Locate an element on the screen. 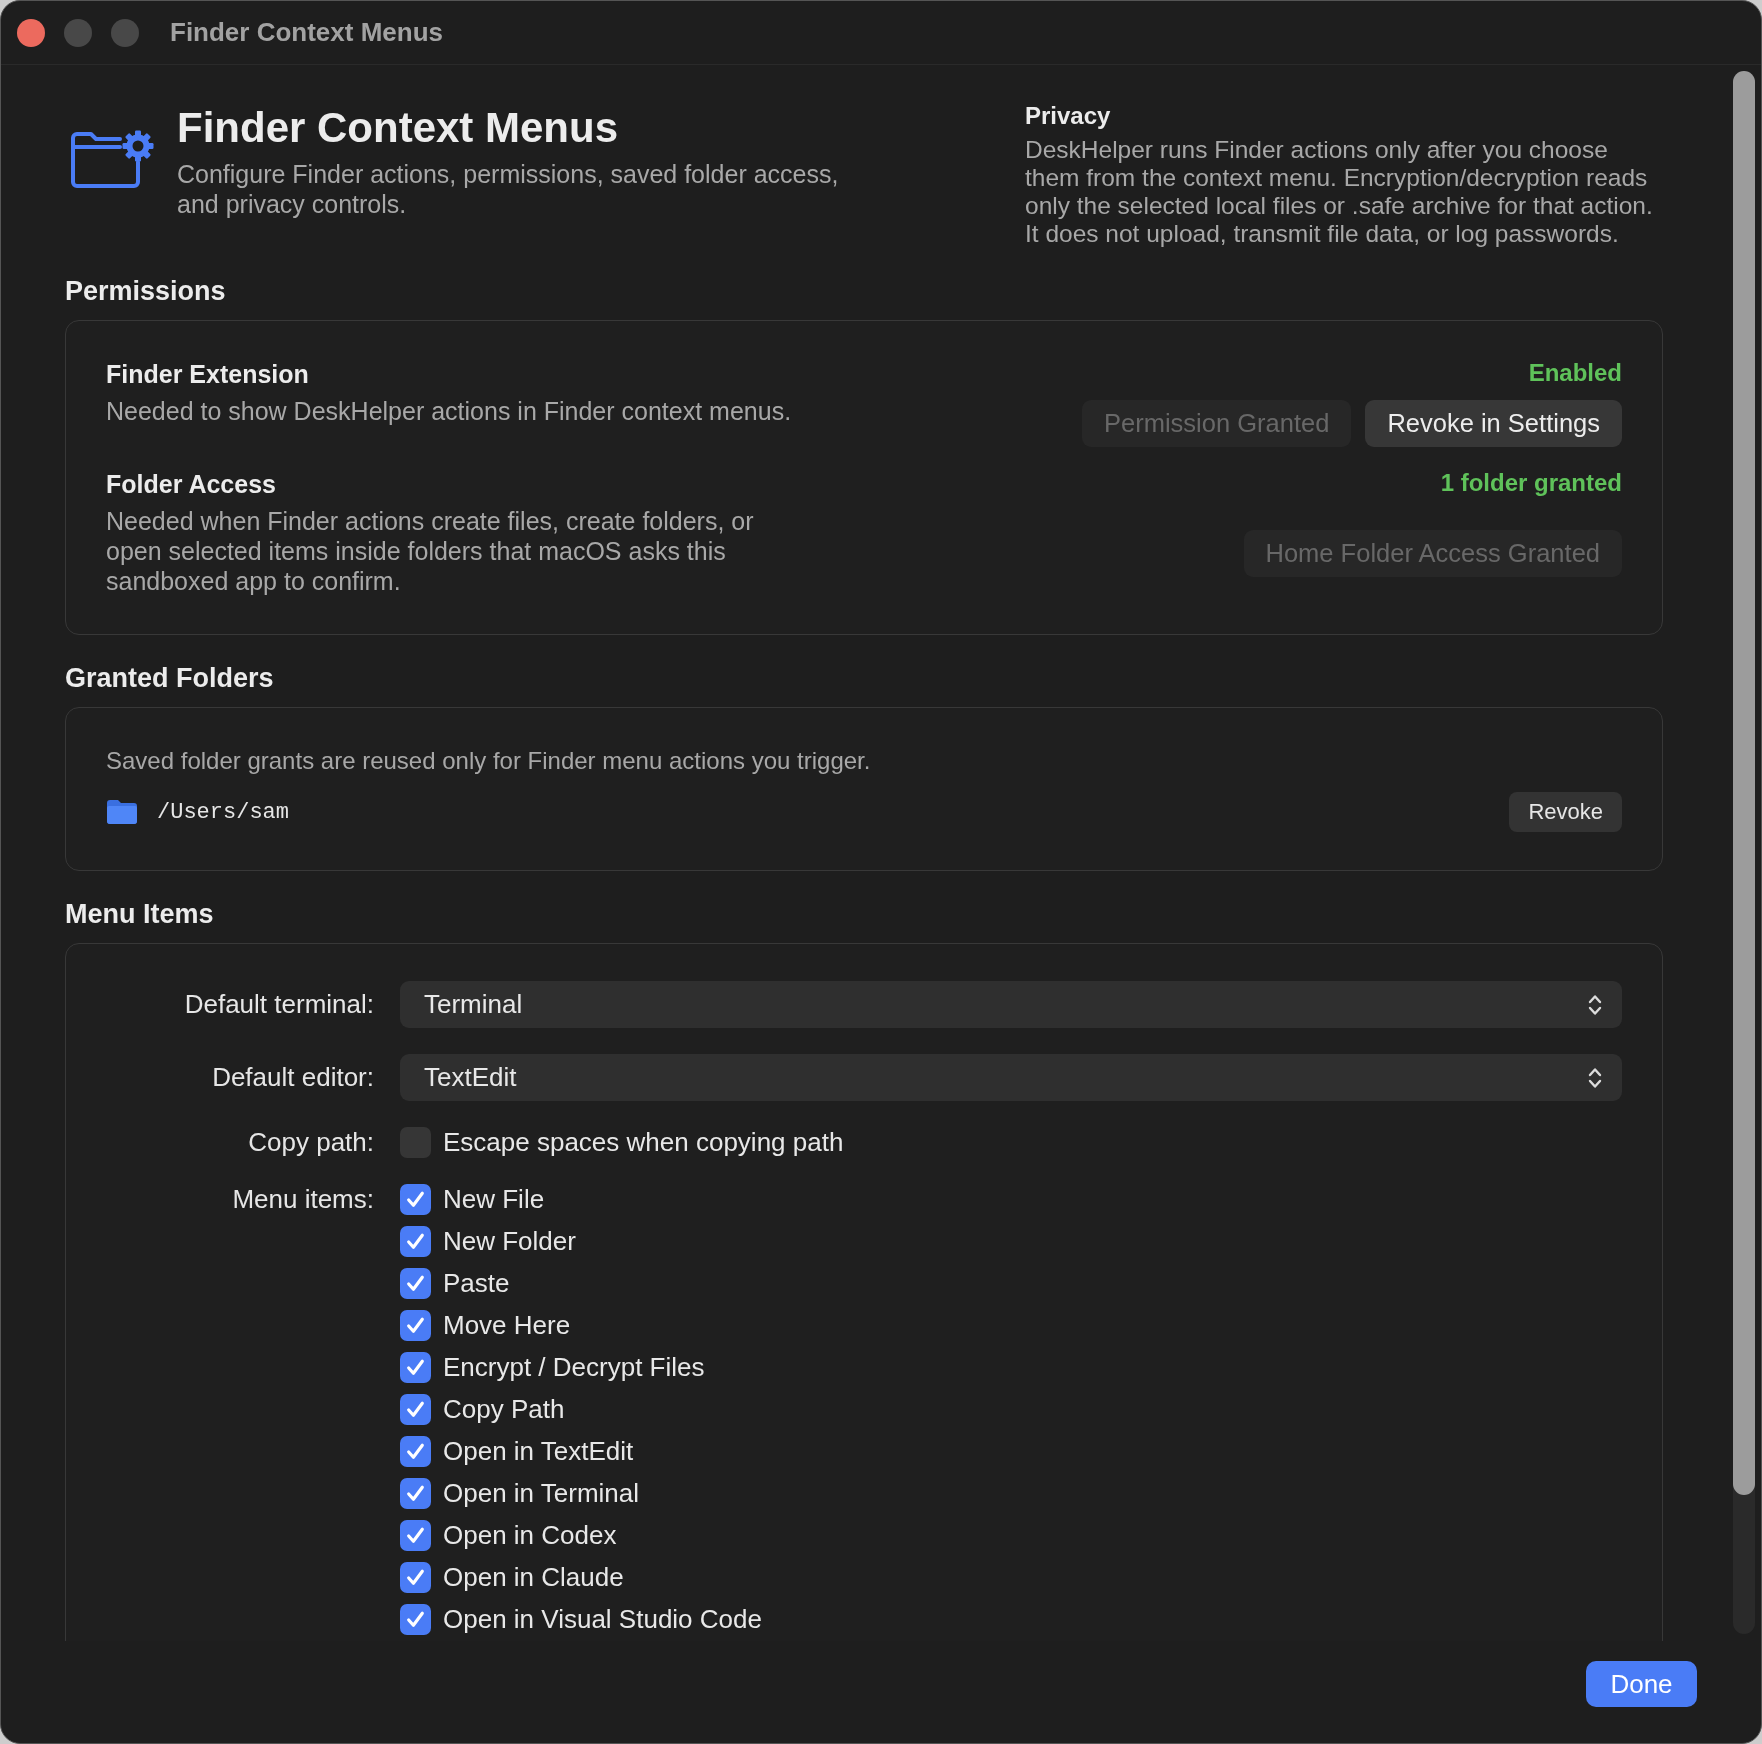 The height and width of the screenshot is (1744, 1762). checkbox-label: Open in TextEdit is located at coordinates (538, 1451).